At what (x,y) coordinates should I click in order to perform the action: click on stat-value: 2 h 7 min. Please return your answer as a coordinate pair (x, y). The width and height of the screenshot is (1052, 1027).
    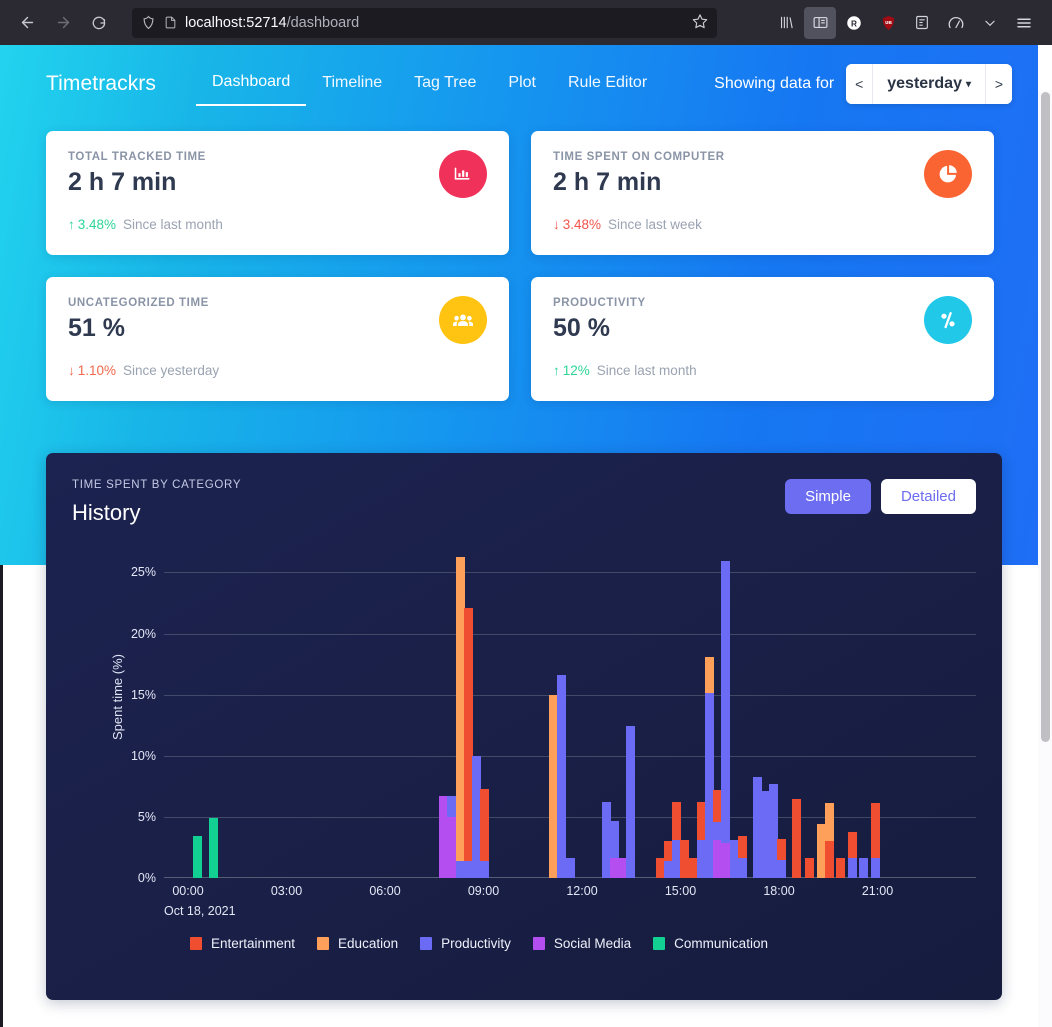
    Looking at the image, I should click on (122, 182).